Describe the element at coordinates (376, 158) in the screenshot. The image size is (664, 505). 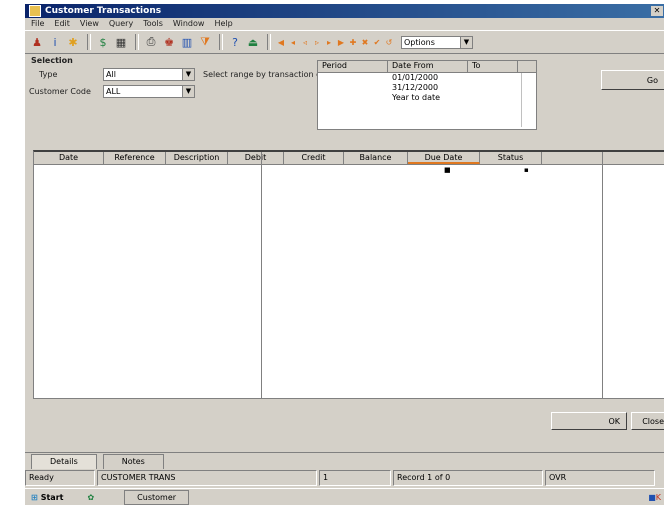
I see `col-balance: Balance` at that location.